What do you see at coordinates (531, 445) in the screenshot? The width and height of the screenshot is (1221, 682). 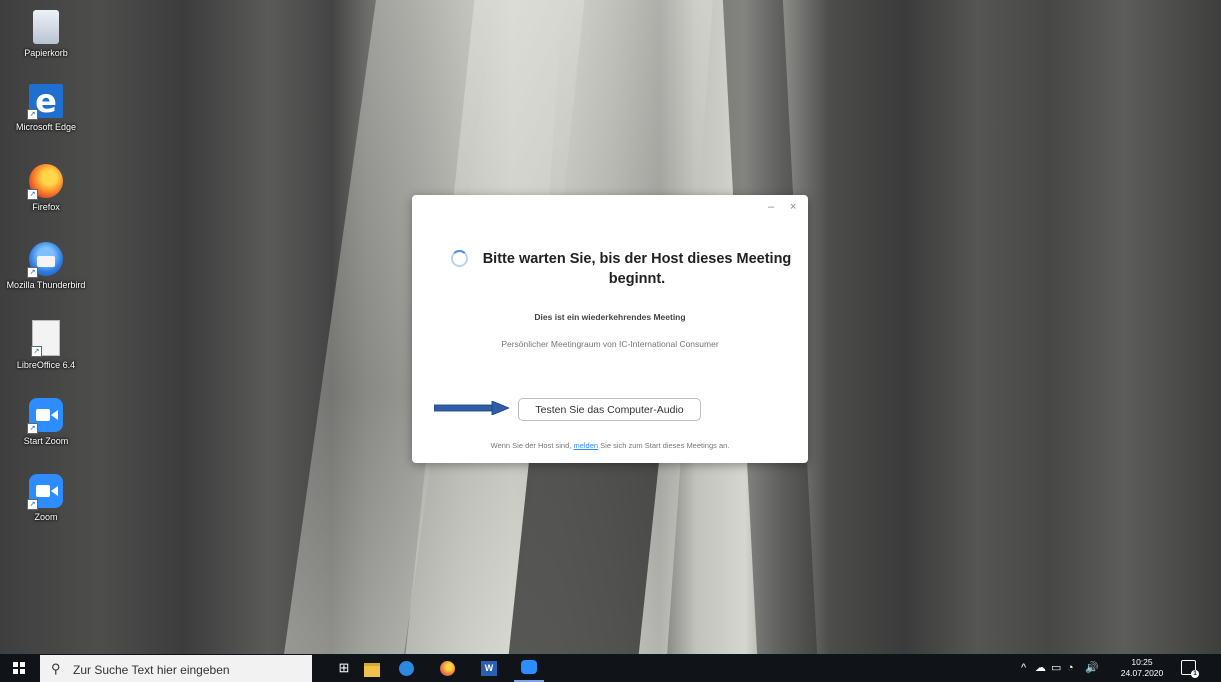 I see `footer-text-before: Wenn Sie der Host sind,` at bounding box center [531, 445].